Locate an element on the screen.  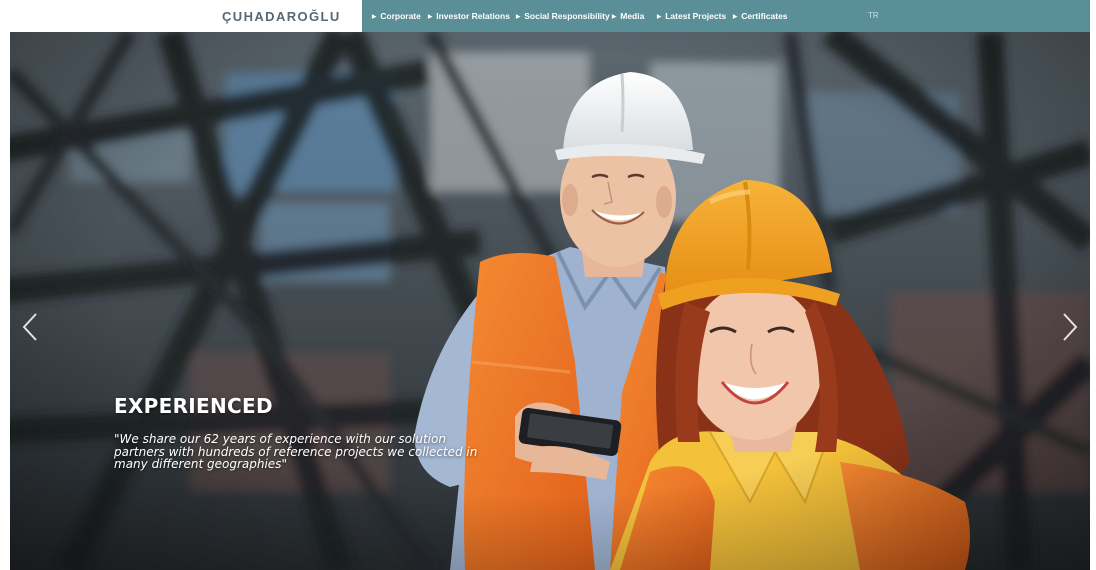
nav-item-media: ▶ Media is located at coordinates (628, 16).